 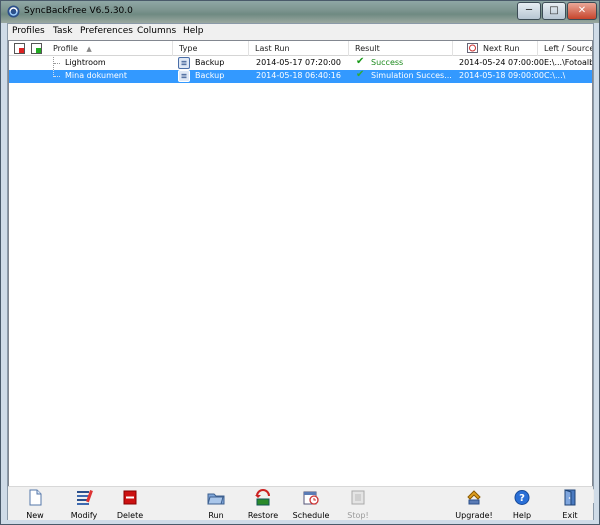 I want to click on menu-columns: Columns, so click(x=156, y=31).